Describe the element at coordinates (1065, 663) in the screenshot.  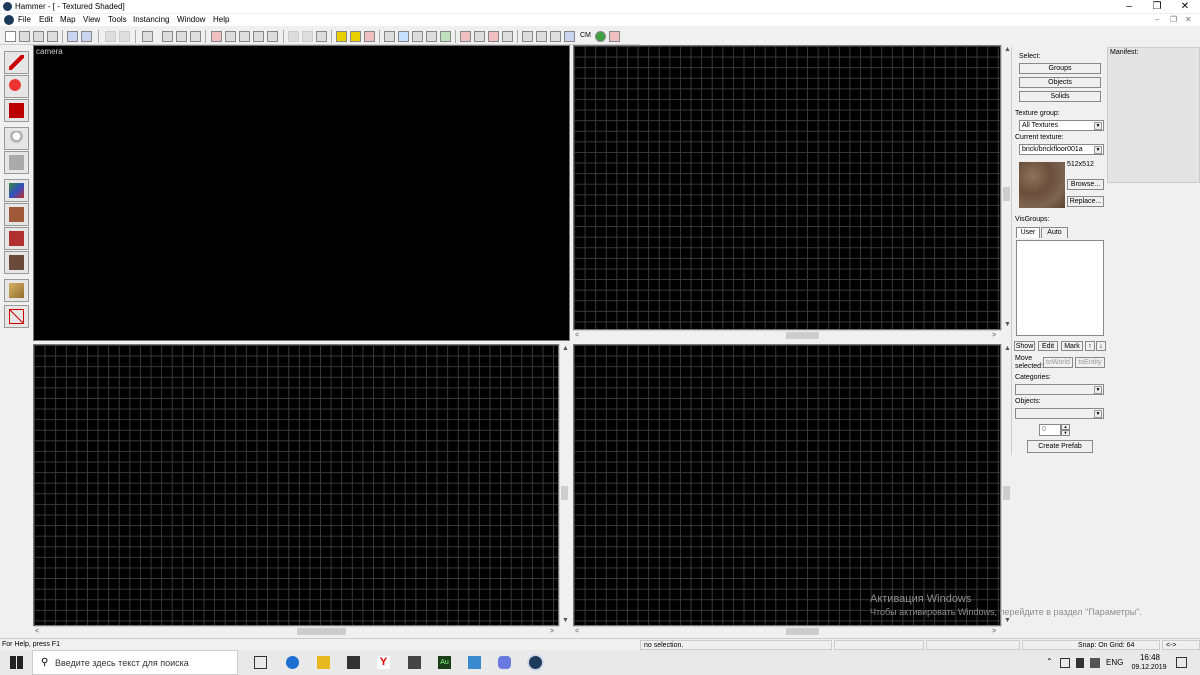
I see `network-icon` at that location.